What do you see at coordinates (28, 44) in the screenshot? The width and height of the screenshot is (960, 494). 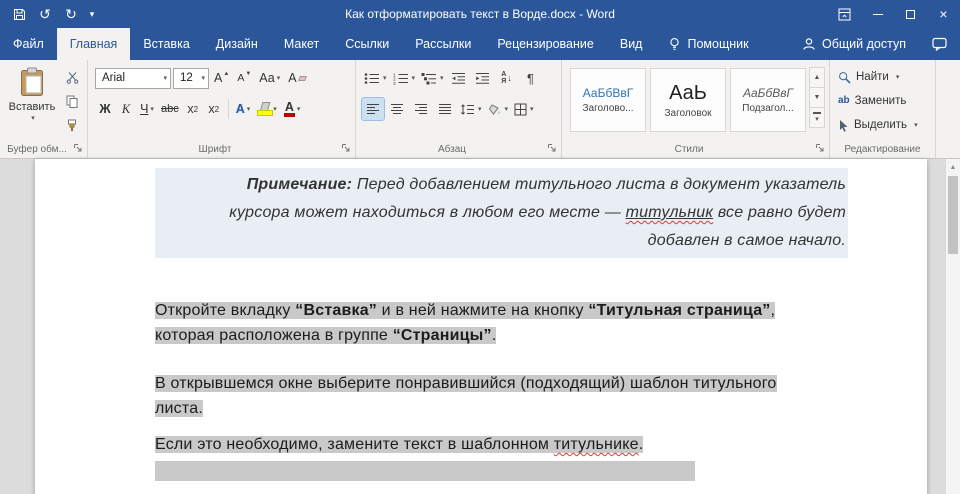 I see `tab-file: Файл` at bounding box center [28, 44].